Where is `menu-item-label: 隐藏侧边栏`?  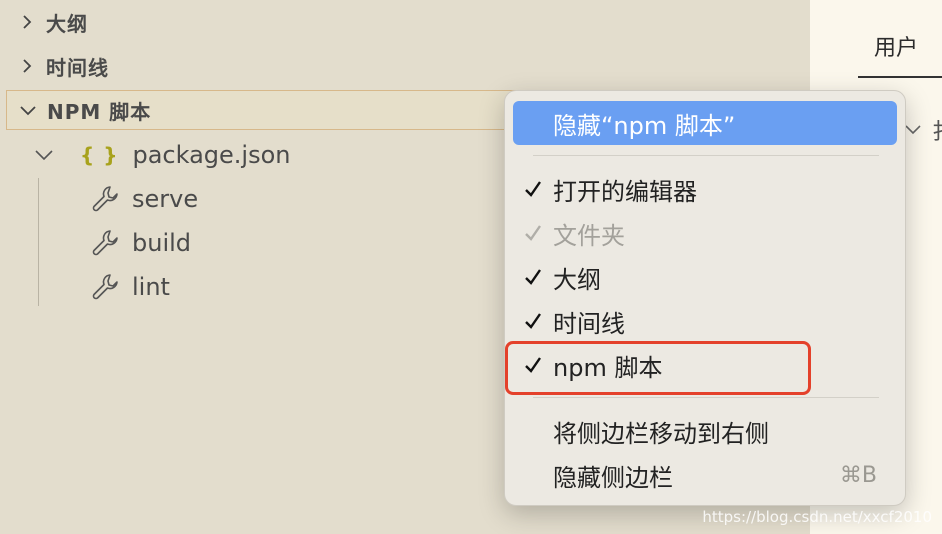 menu-item-label: 隐藏侧边栏 is located at coordinates (613, 477).